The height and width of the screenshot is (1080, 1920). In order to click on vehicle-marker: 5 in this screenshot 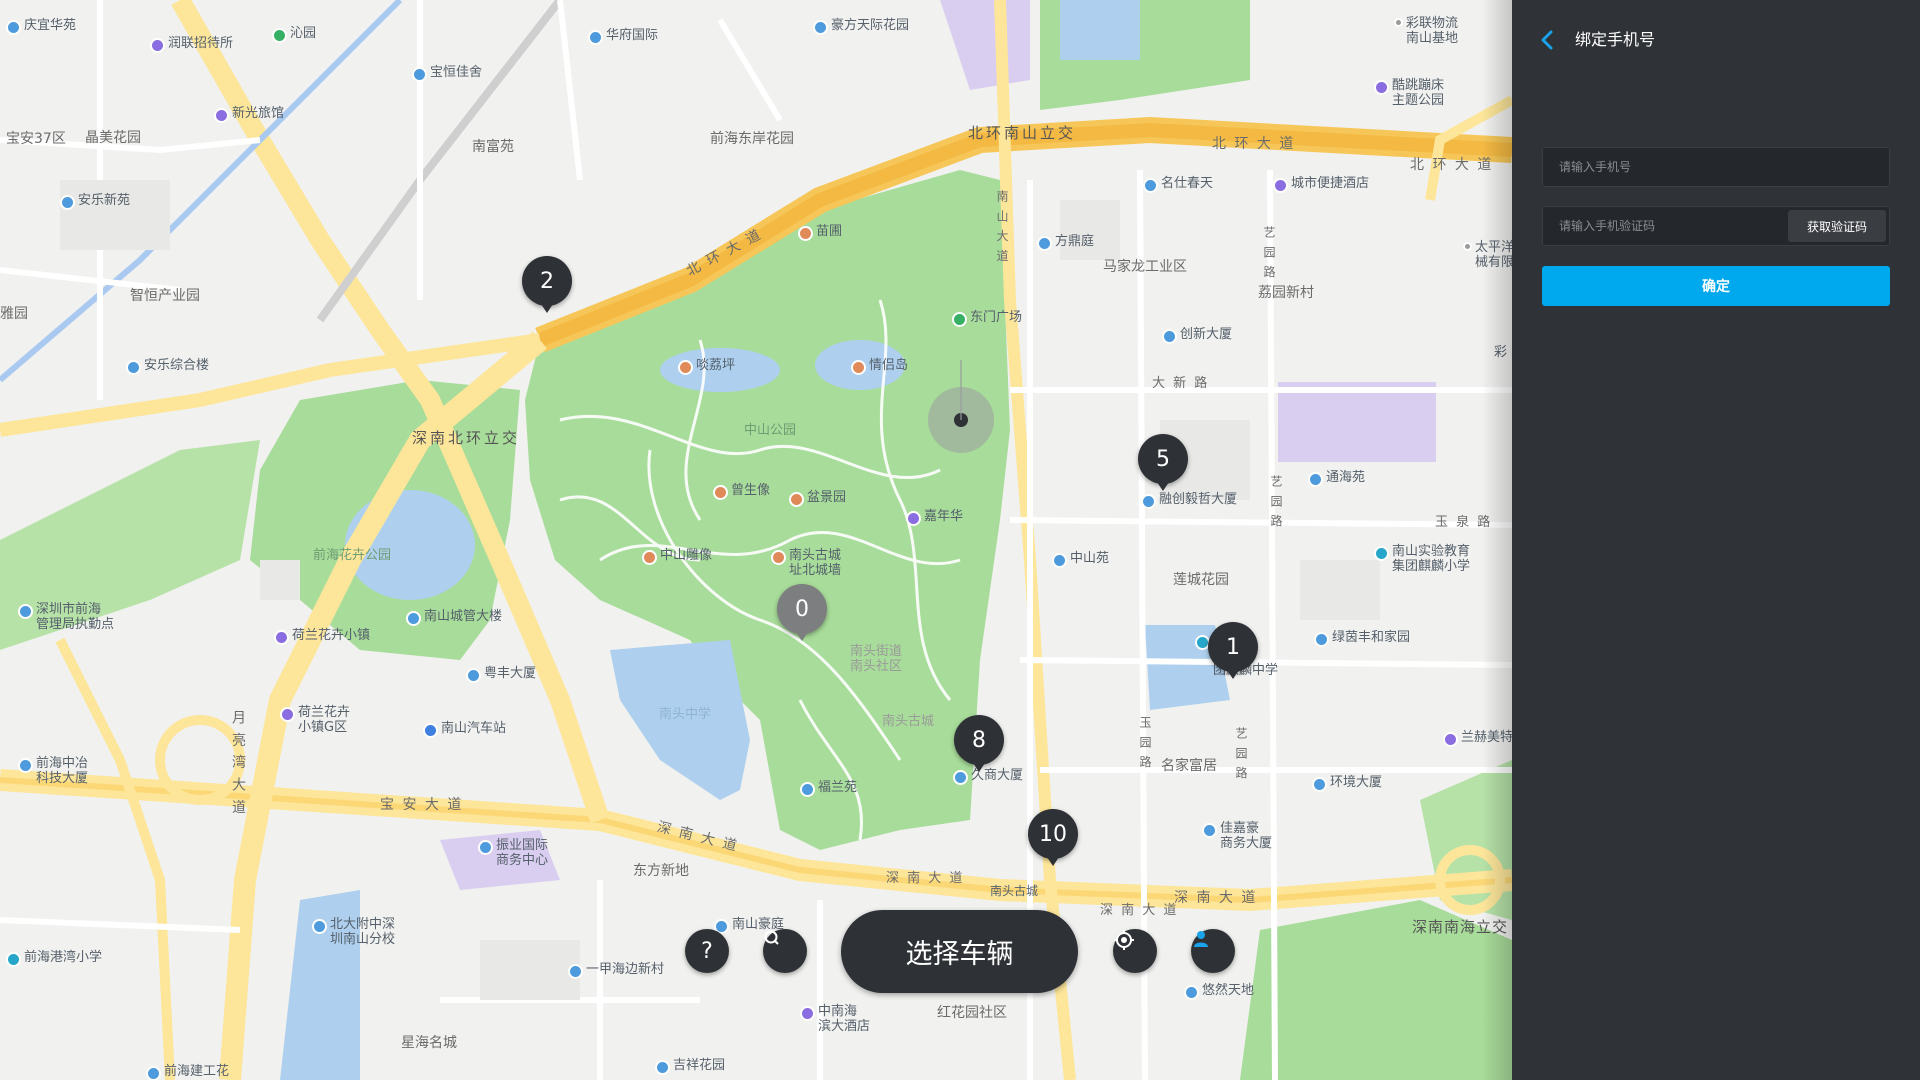, I will do `click(1163, 462)`.